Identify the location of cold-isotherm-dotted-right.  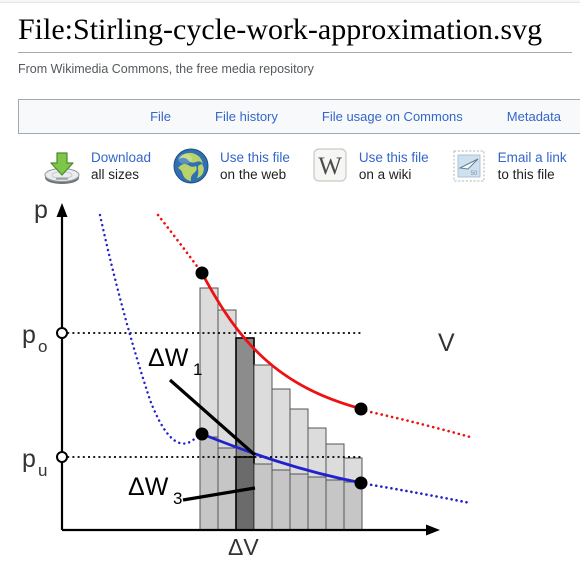
(418, 493).